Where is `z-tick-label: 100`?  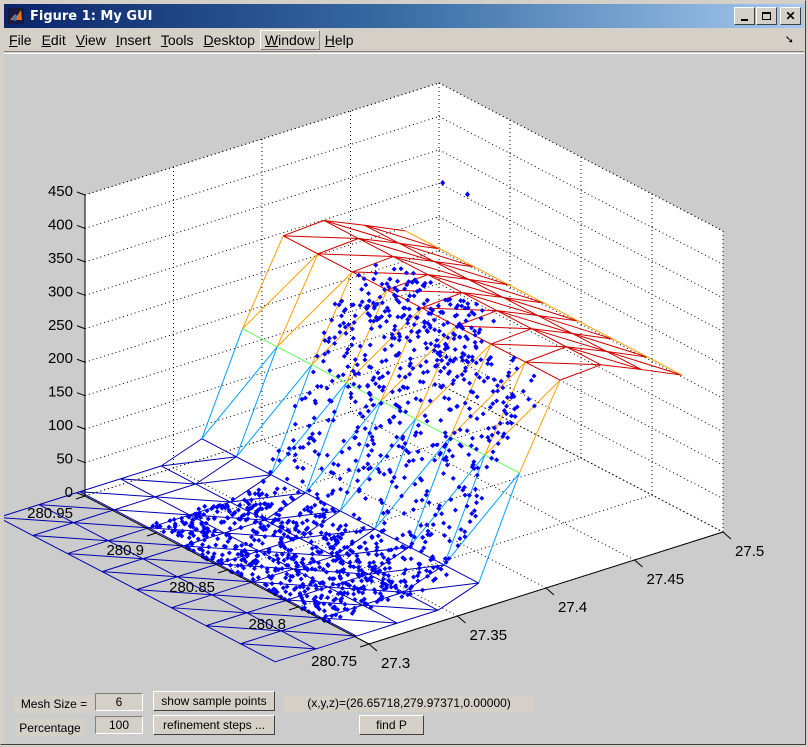
z-tick-label: 100 is located at coordinates (60, 425).